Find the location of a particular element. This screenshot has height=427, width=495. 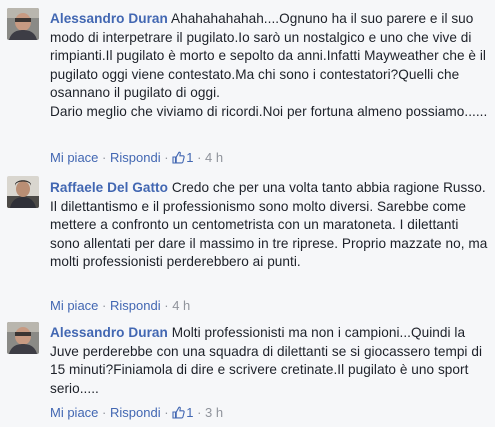

timestamp: 3 h is located at coordinates (214, 412).